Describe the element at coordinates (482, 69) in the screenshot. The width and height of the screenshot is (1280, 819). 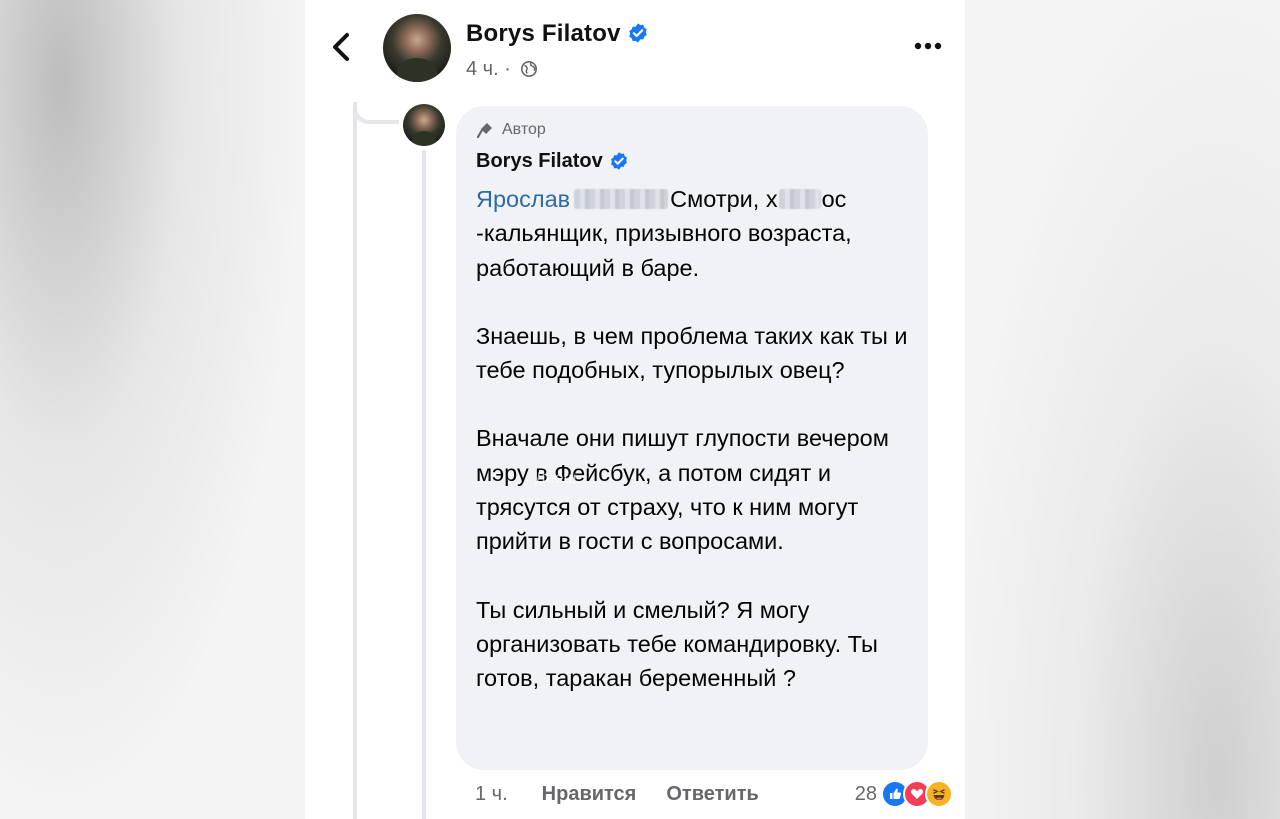
I see `post-time: 4 ч.` at that location.